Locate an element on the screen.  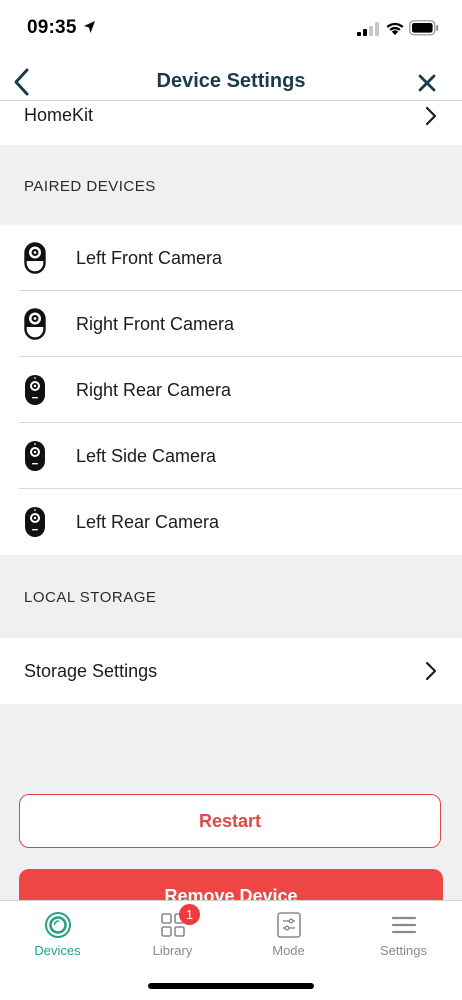
device-row: Right Rear Camera is located at coordinates (231, 390).